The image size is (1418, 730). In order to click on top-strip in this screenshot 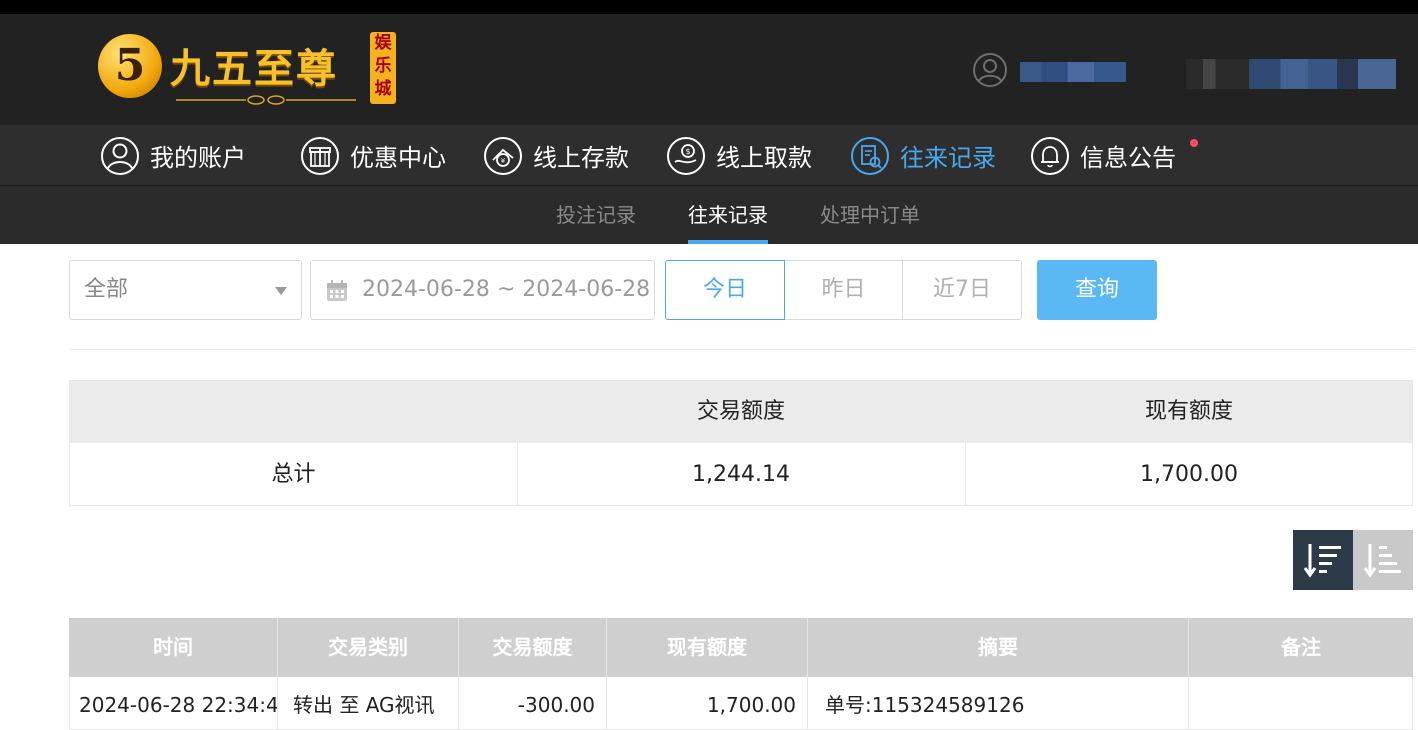, I will do `click(709, 7)`.